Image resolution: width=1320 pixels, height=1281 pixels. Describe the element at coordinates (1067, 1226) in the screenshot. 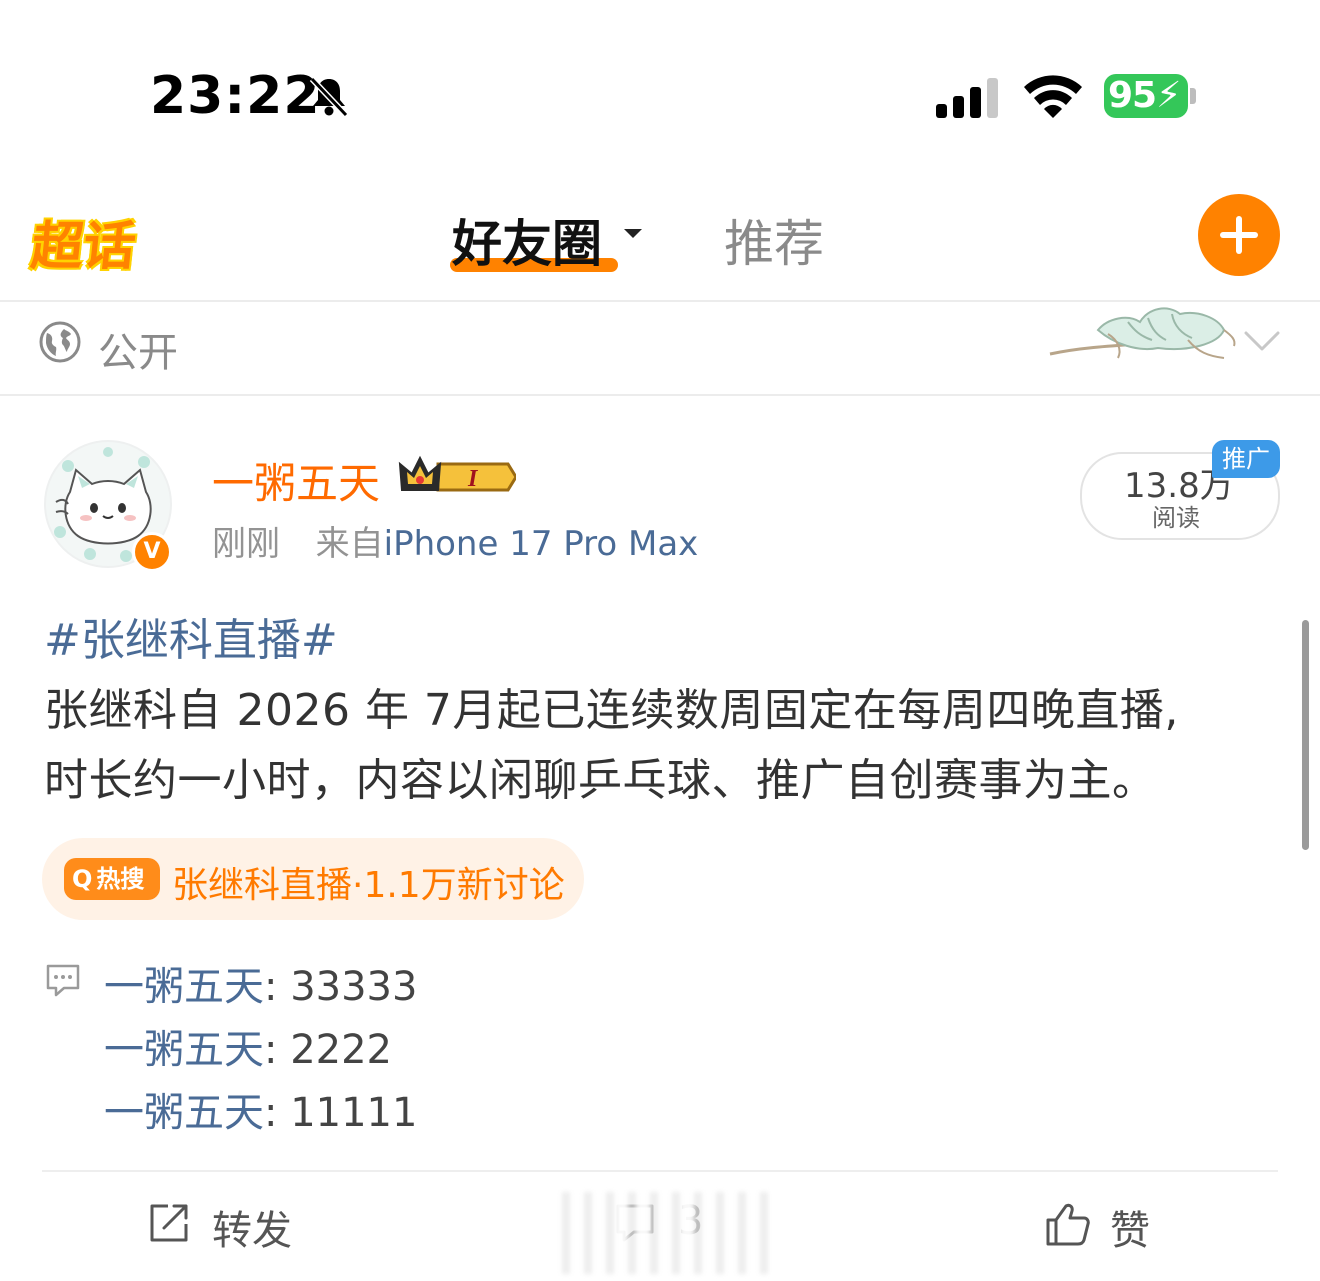

I see `like-thumb-icon` at that location.